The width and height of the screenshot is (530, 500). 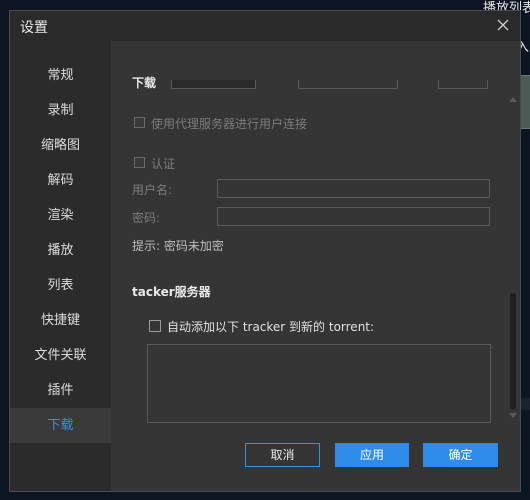 What do you see at coordinates (525, 404) in the screenshot?
I see `background-scrollbar` at bounding box center [525, 404].